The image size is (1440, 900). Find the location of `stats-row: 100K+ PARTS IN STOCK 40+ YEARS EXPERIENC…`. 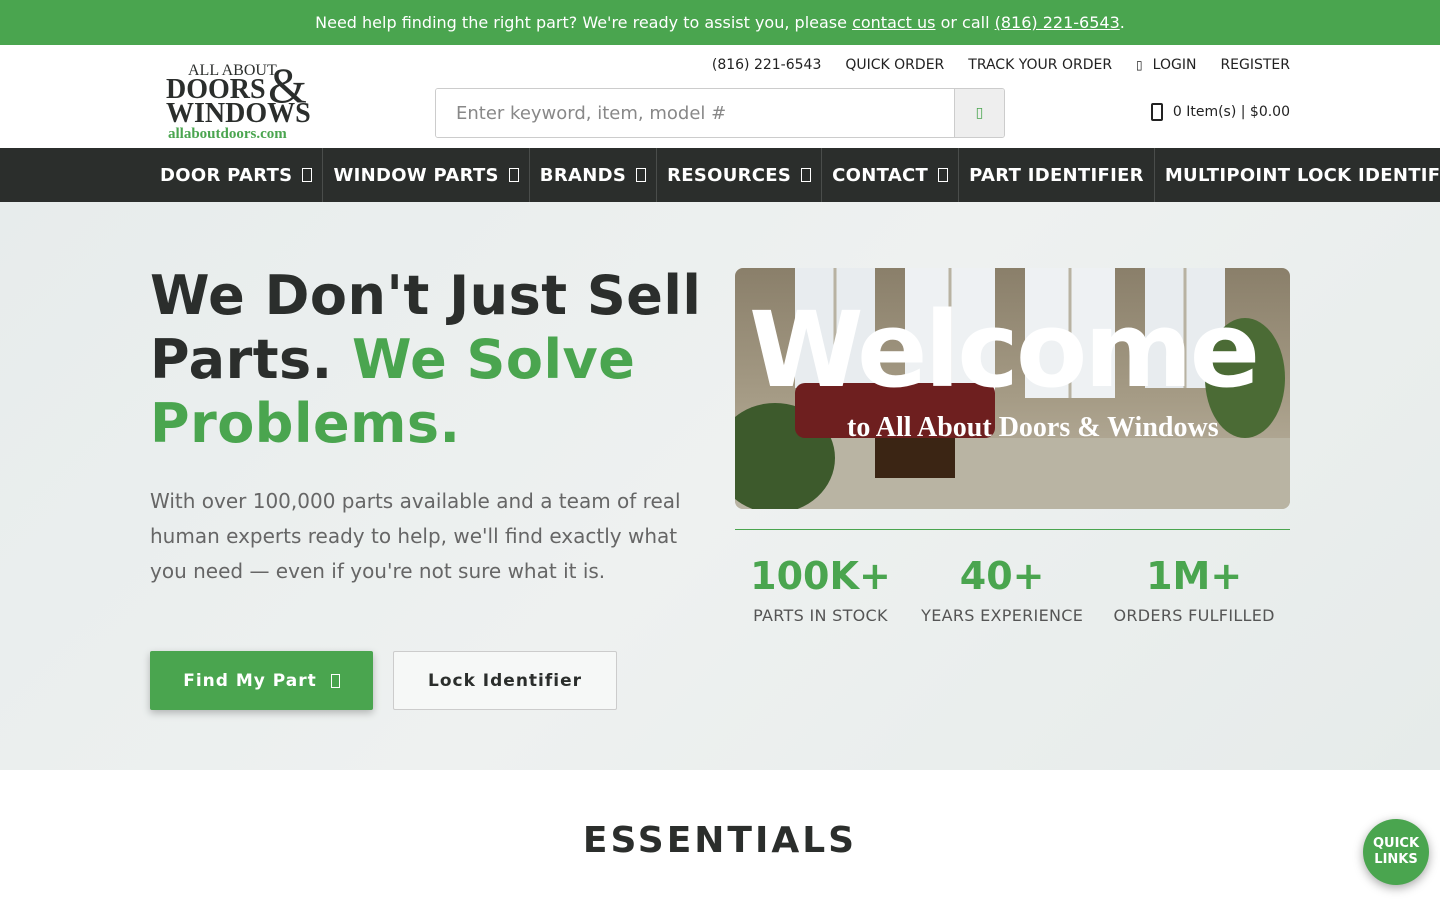

stats-row: 100K+ PARTS IN STOCK 40+ YEARS EXPERIENC… is located at coordinates (1012, 588).